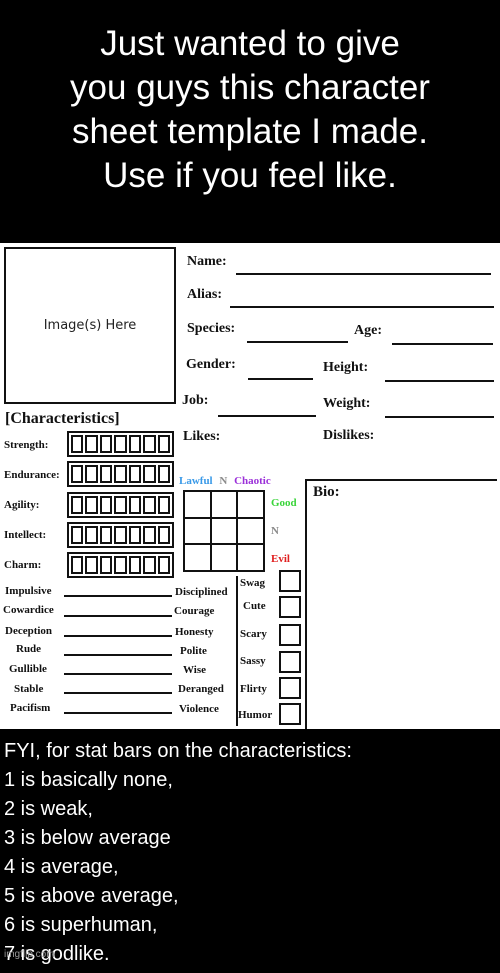 The image size is (500, 973). Describe the element at coordinates (81, 925) in the screenshot. I see `bottom-caption-line: 6 is superhuman,` at that location.